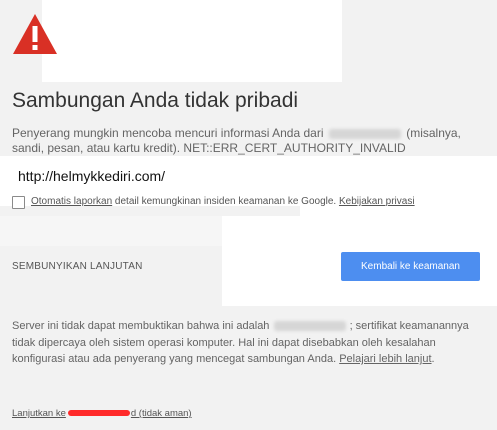  I want to click on warning-triangle-icon, so click(35, 34).